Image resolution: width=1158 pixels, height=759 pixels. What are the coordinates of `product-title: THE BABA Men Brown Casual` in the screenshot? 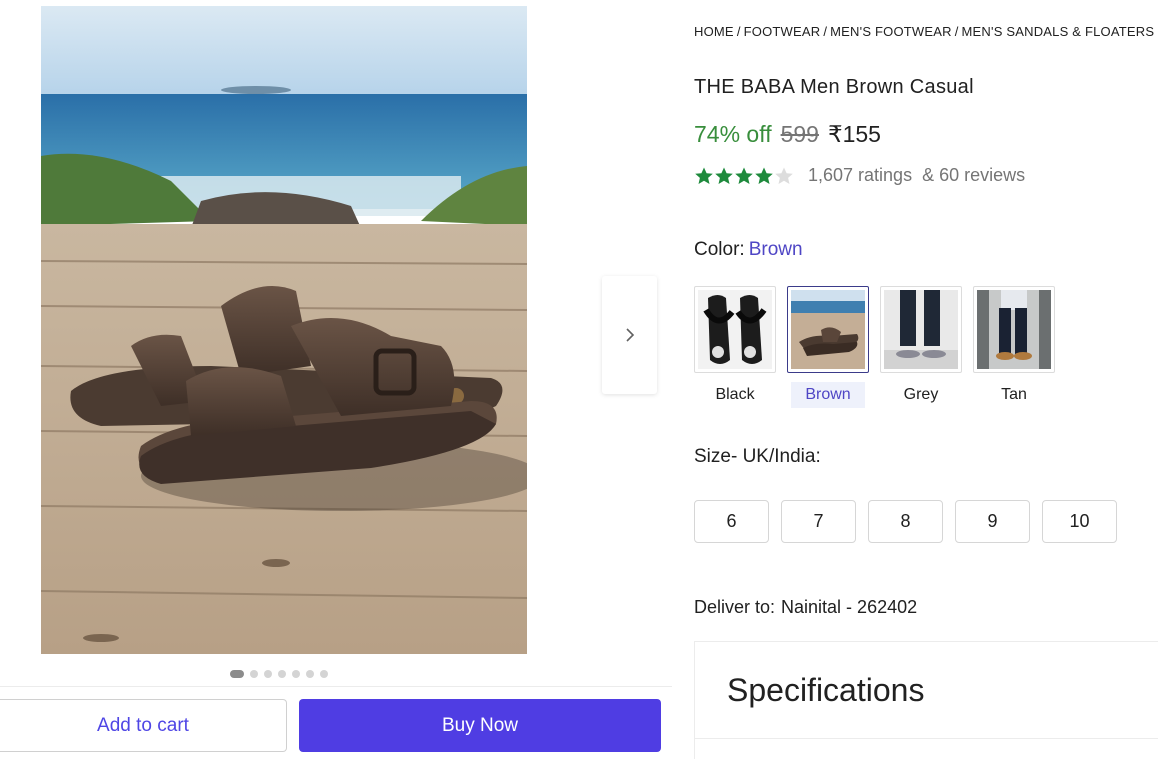 It's located at (834, 87).